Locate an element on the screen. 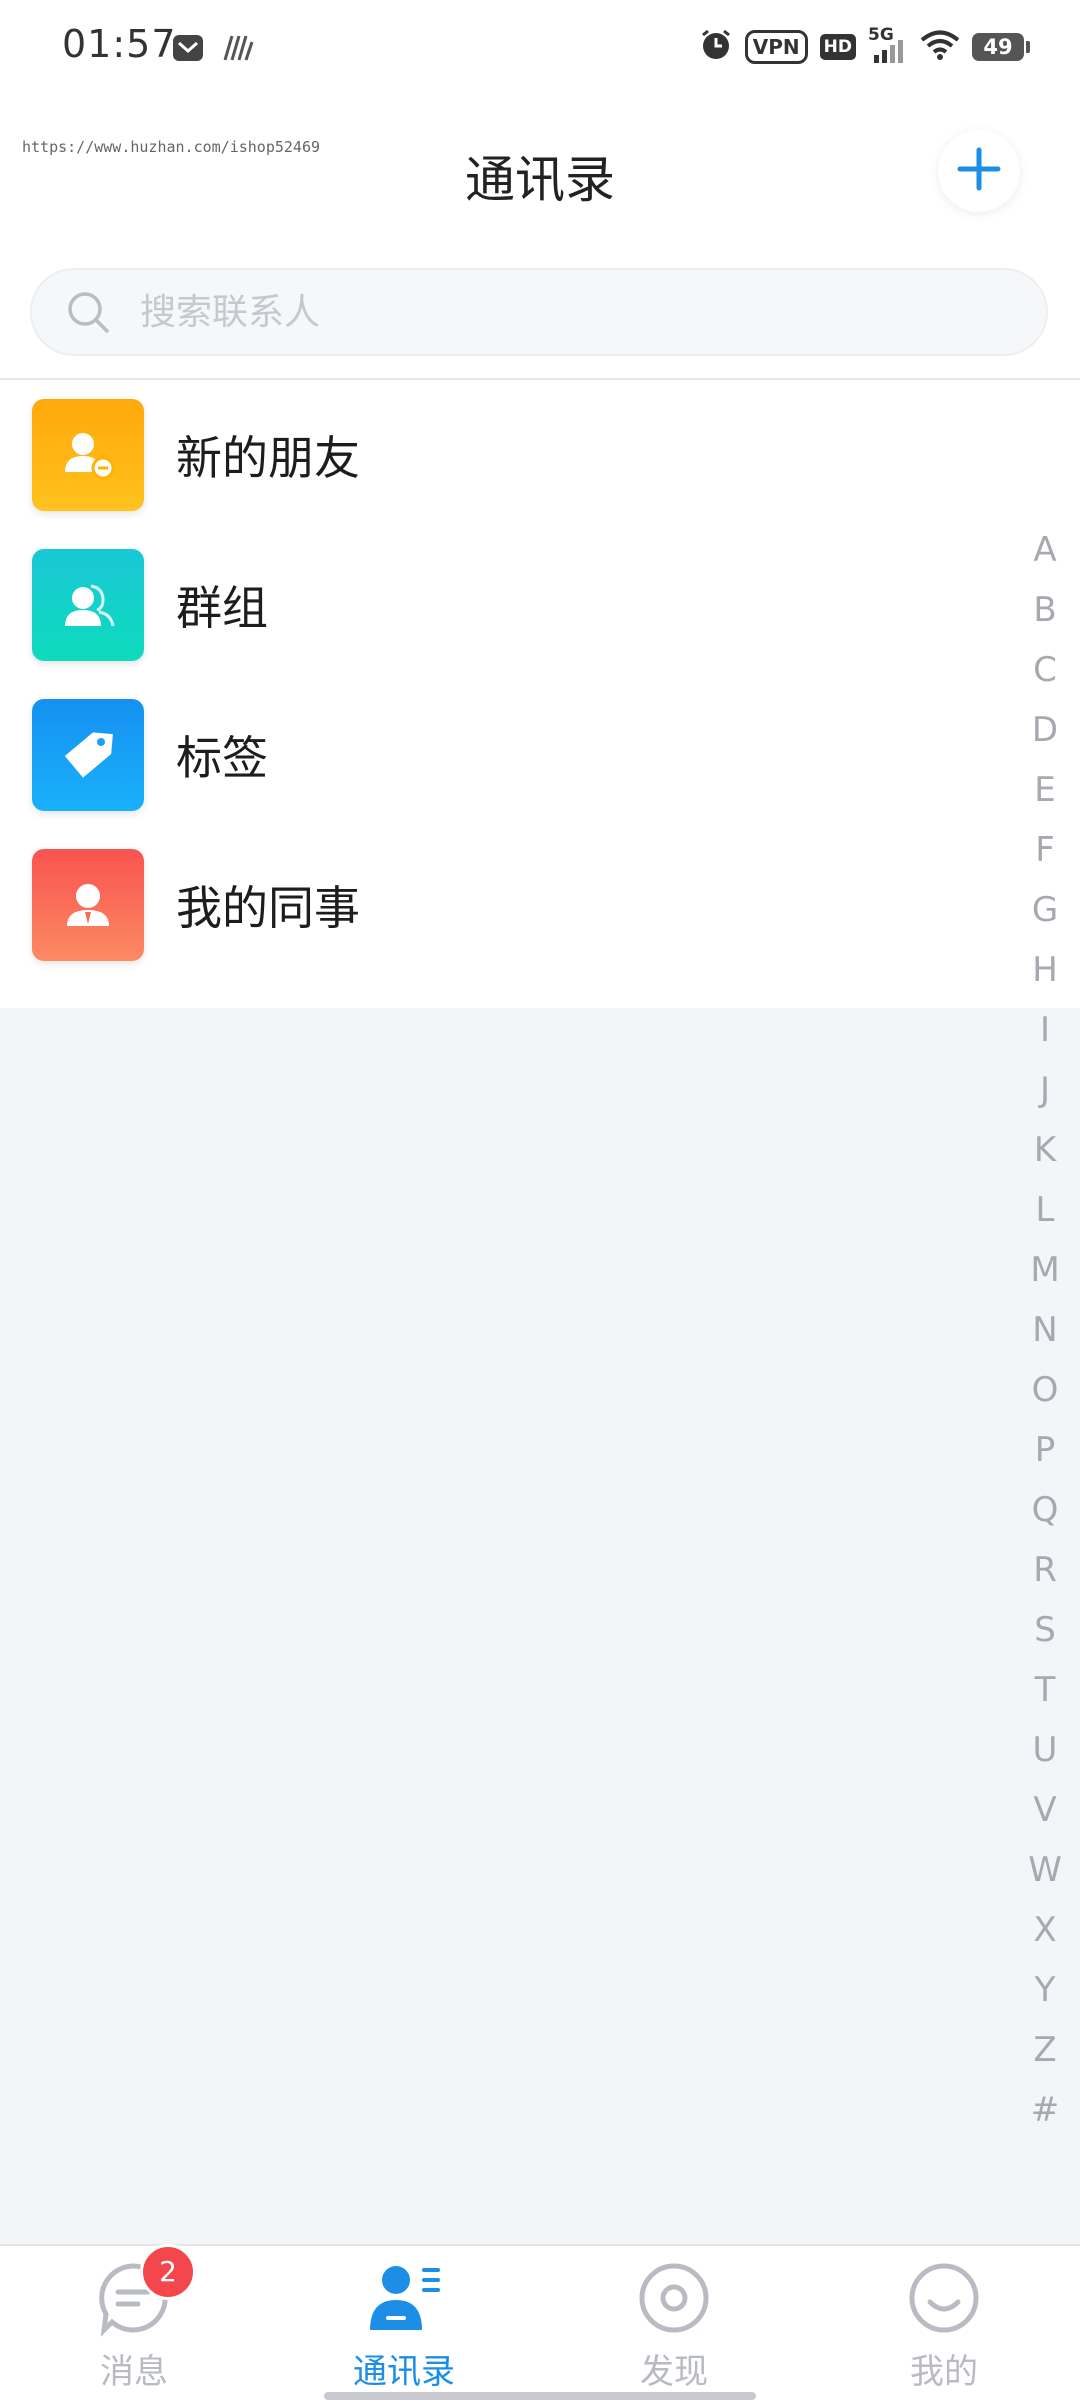 This screenshot has width=1080, height=2404. alpha-index-letter: E is located at coordinates (1044, 790).